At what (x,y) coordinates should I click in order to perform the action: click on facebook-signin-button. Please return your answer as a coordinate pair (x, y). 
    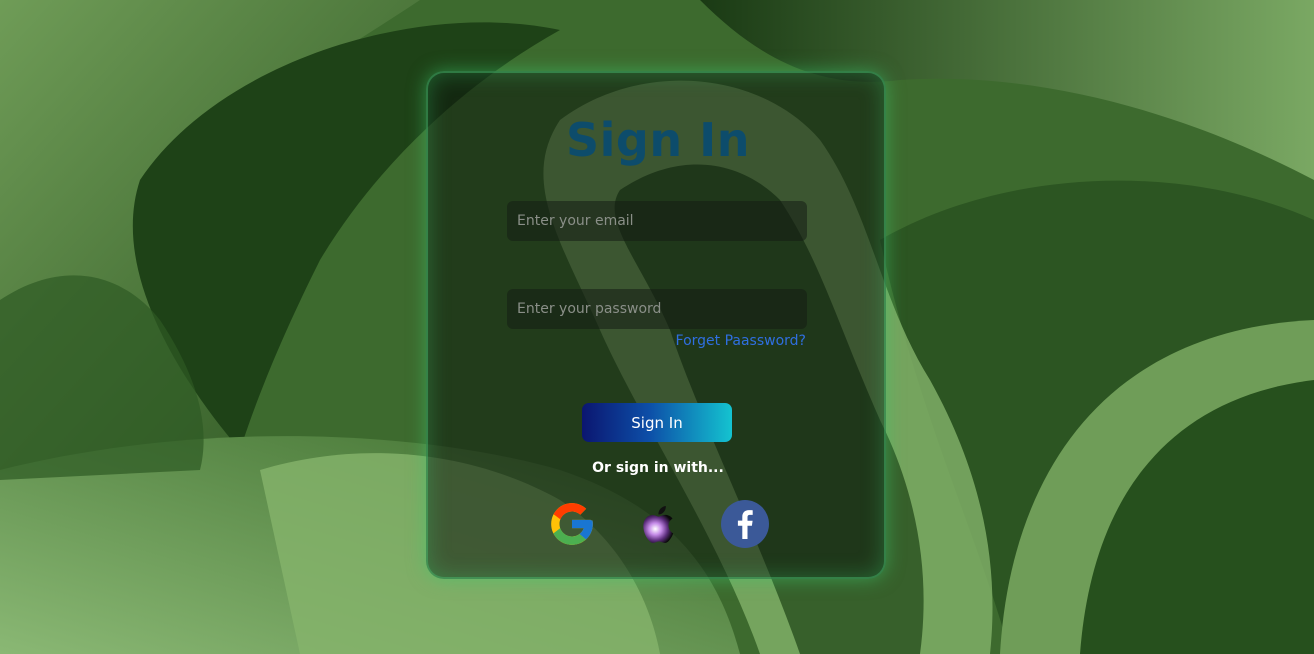
    Looking at the image, I should click on (745, 524).